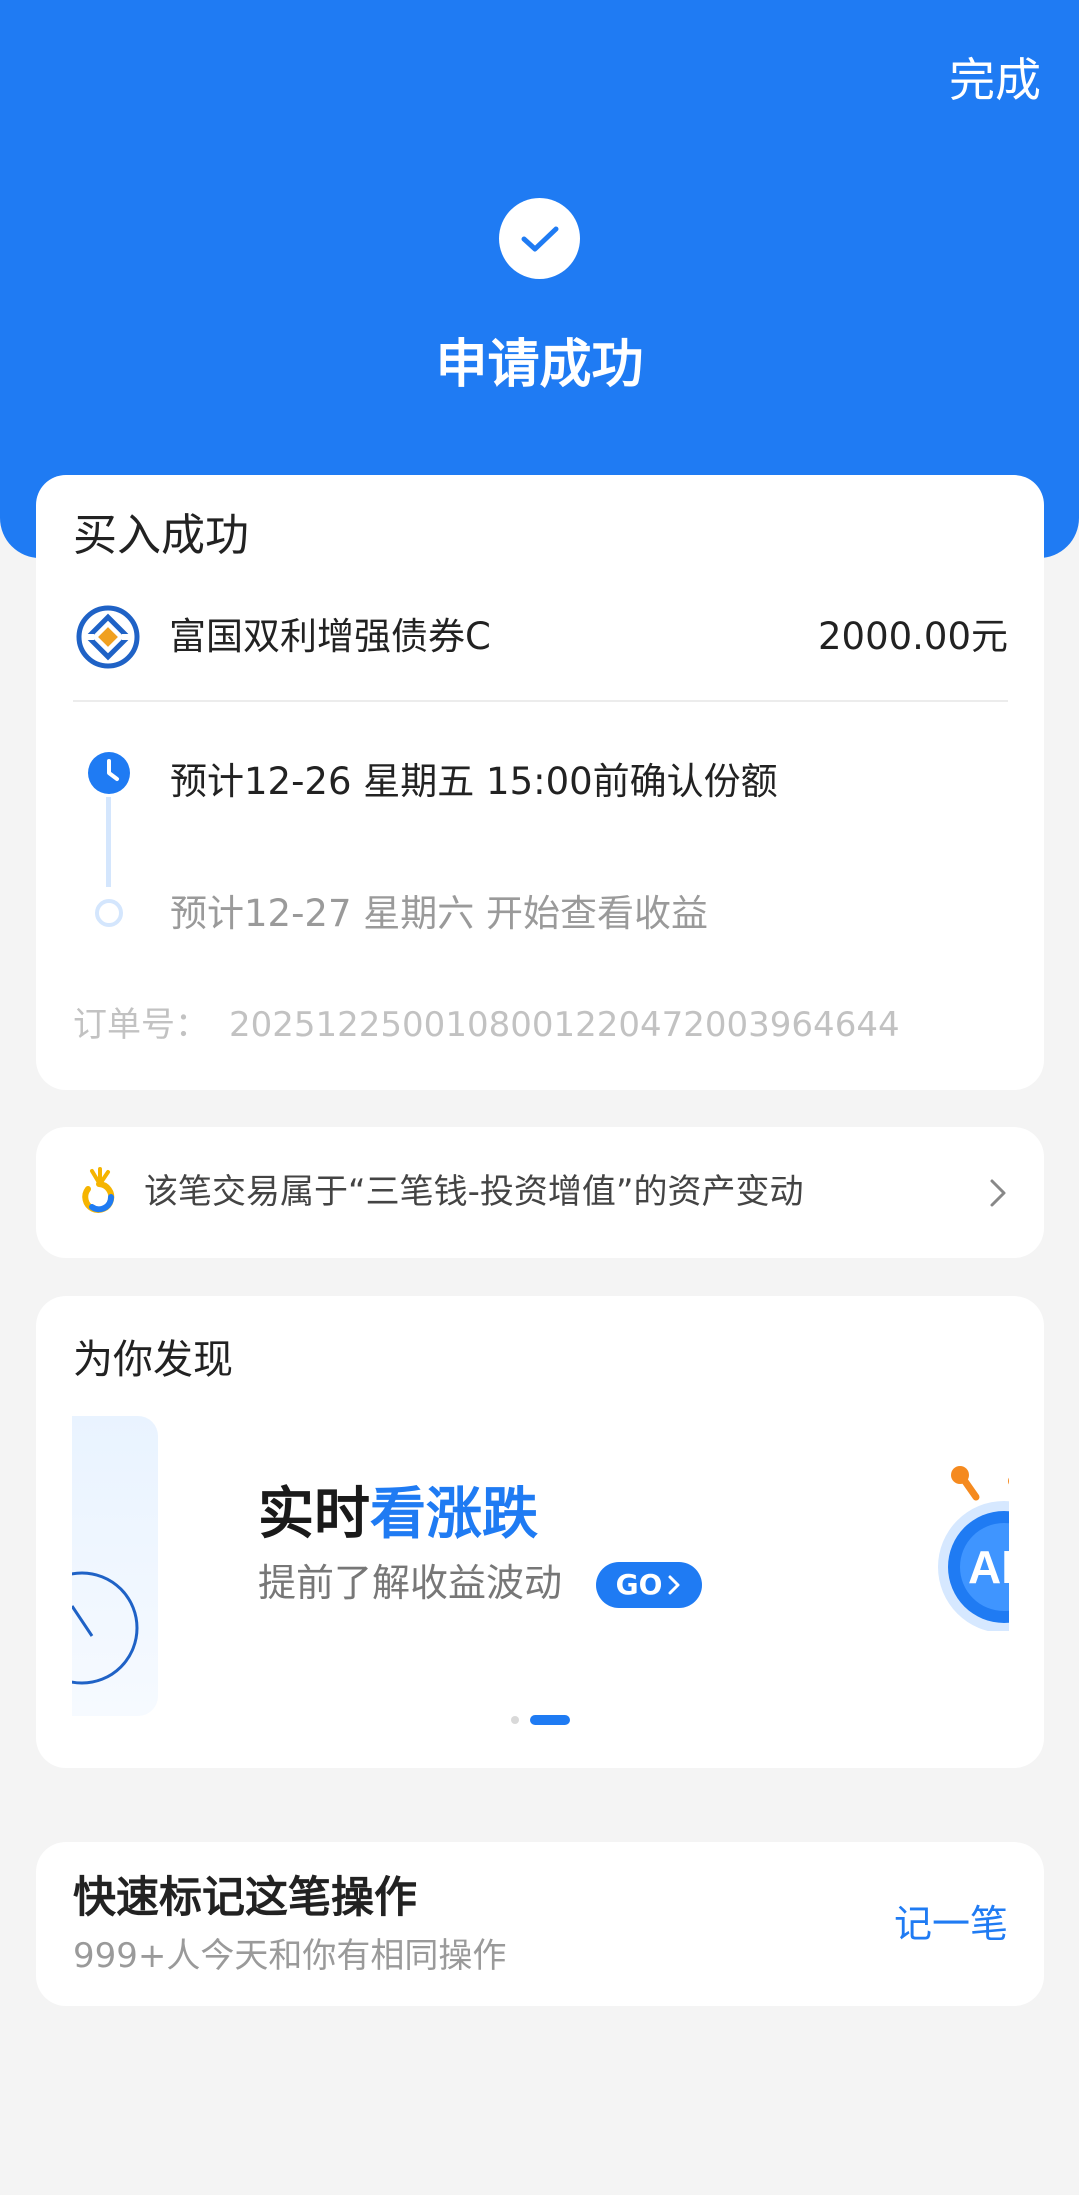 The image size is (1079, 2195). What do you see at coordinates (539, 365) in the screenshot?
I see `status-title: 申请成功` at bounding box center [539, 365].